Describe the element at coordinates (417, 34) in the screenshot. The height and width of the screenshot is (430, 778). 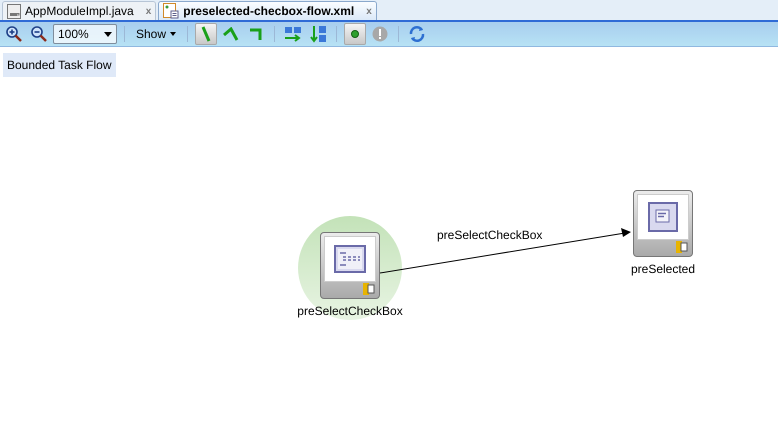
I see `refresh-icon` at that location.